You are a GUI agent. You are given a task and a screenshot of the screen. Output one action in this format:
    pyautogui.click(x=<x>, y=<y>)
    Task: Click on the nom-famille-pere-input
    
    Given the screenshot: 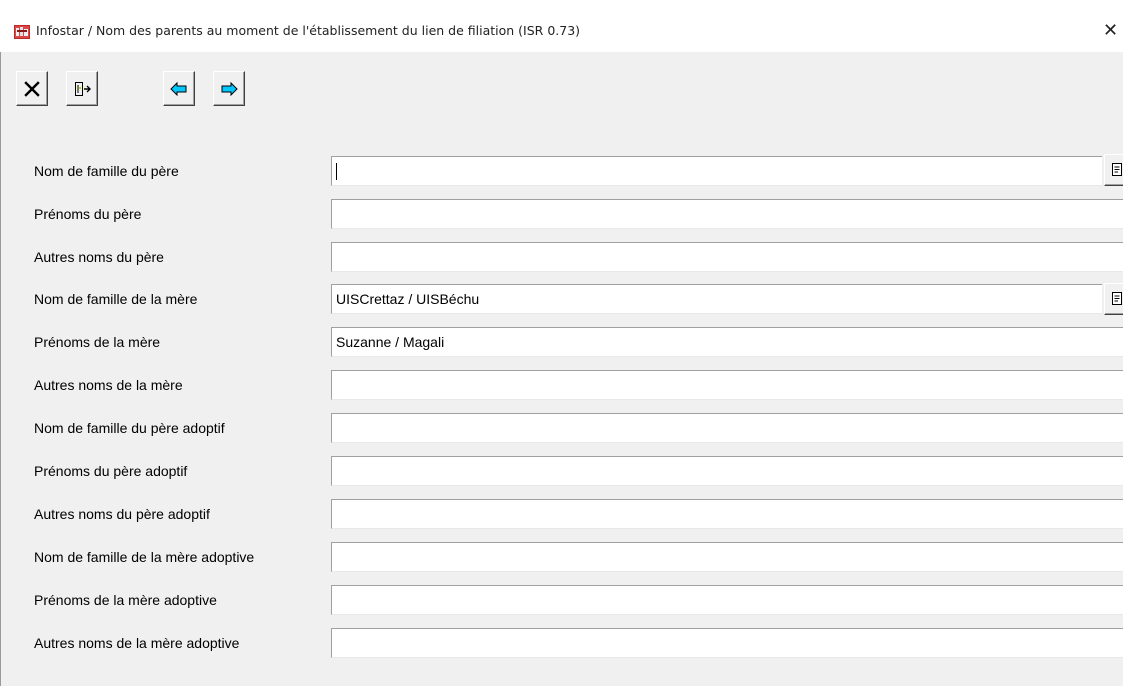 What is the action you would take?
    pyautogui.click(x=716, y=171)
    